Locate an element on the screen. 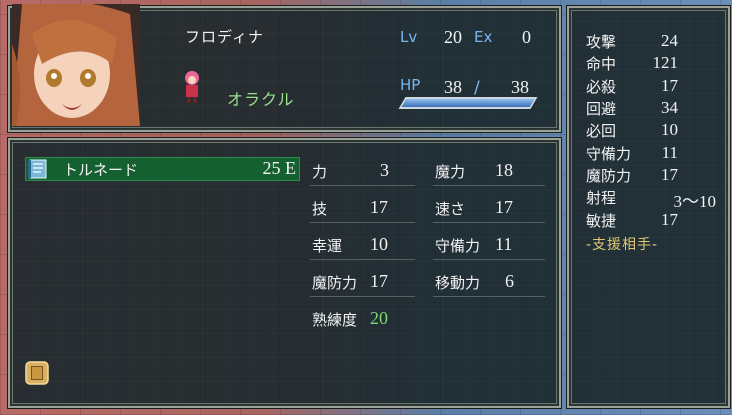  combat-value-attack: 24 is located at coordinates (669, 40).